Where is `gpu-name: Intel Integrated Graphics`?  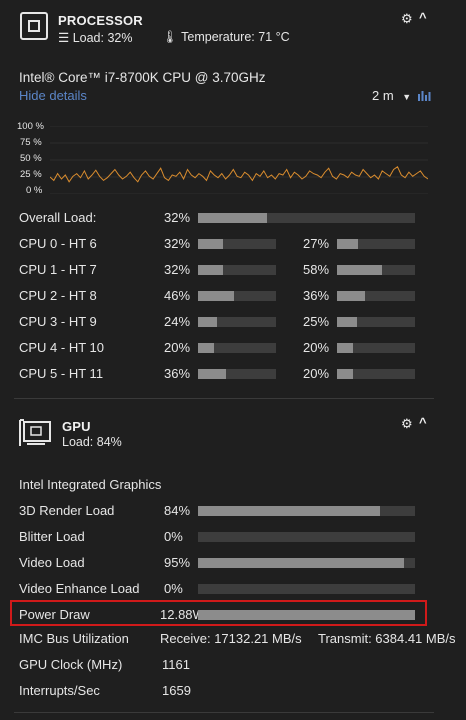
gpu-name: Intel Integrated Graphics is located at coordinates (90, 484).